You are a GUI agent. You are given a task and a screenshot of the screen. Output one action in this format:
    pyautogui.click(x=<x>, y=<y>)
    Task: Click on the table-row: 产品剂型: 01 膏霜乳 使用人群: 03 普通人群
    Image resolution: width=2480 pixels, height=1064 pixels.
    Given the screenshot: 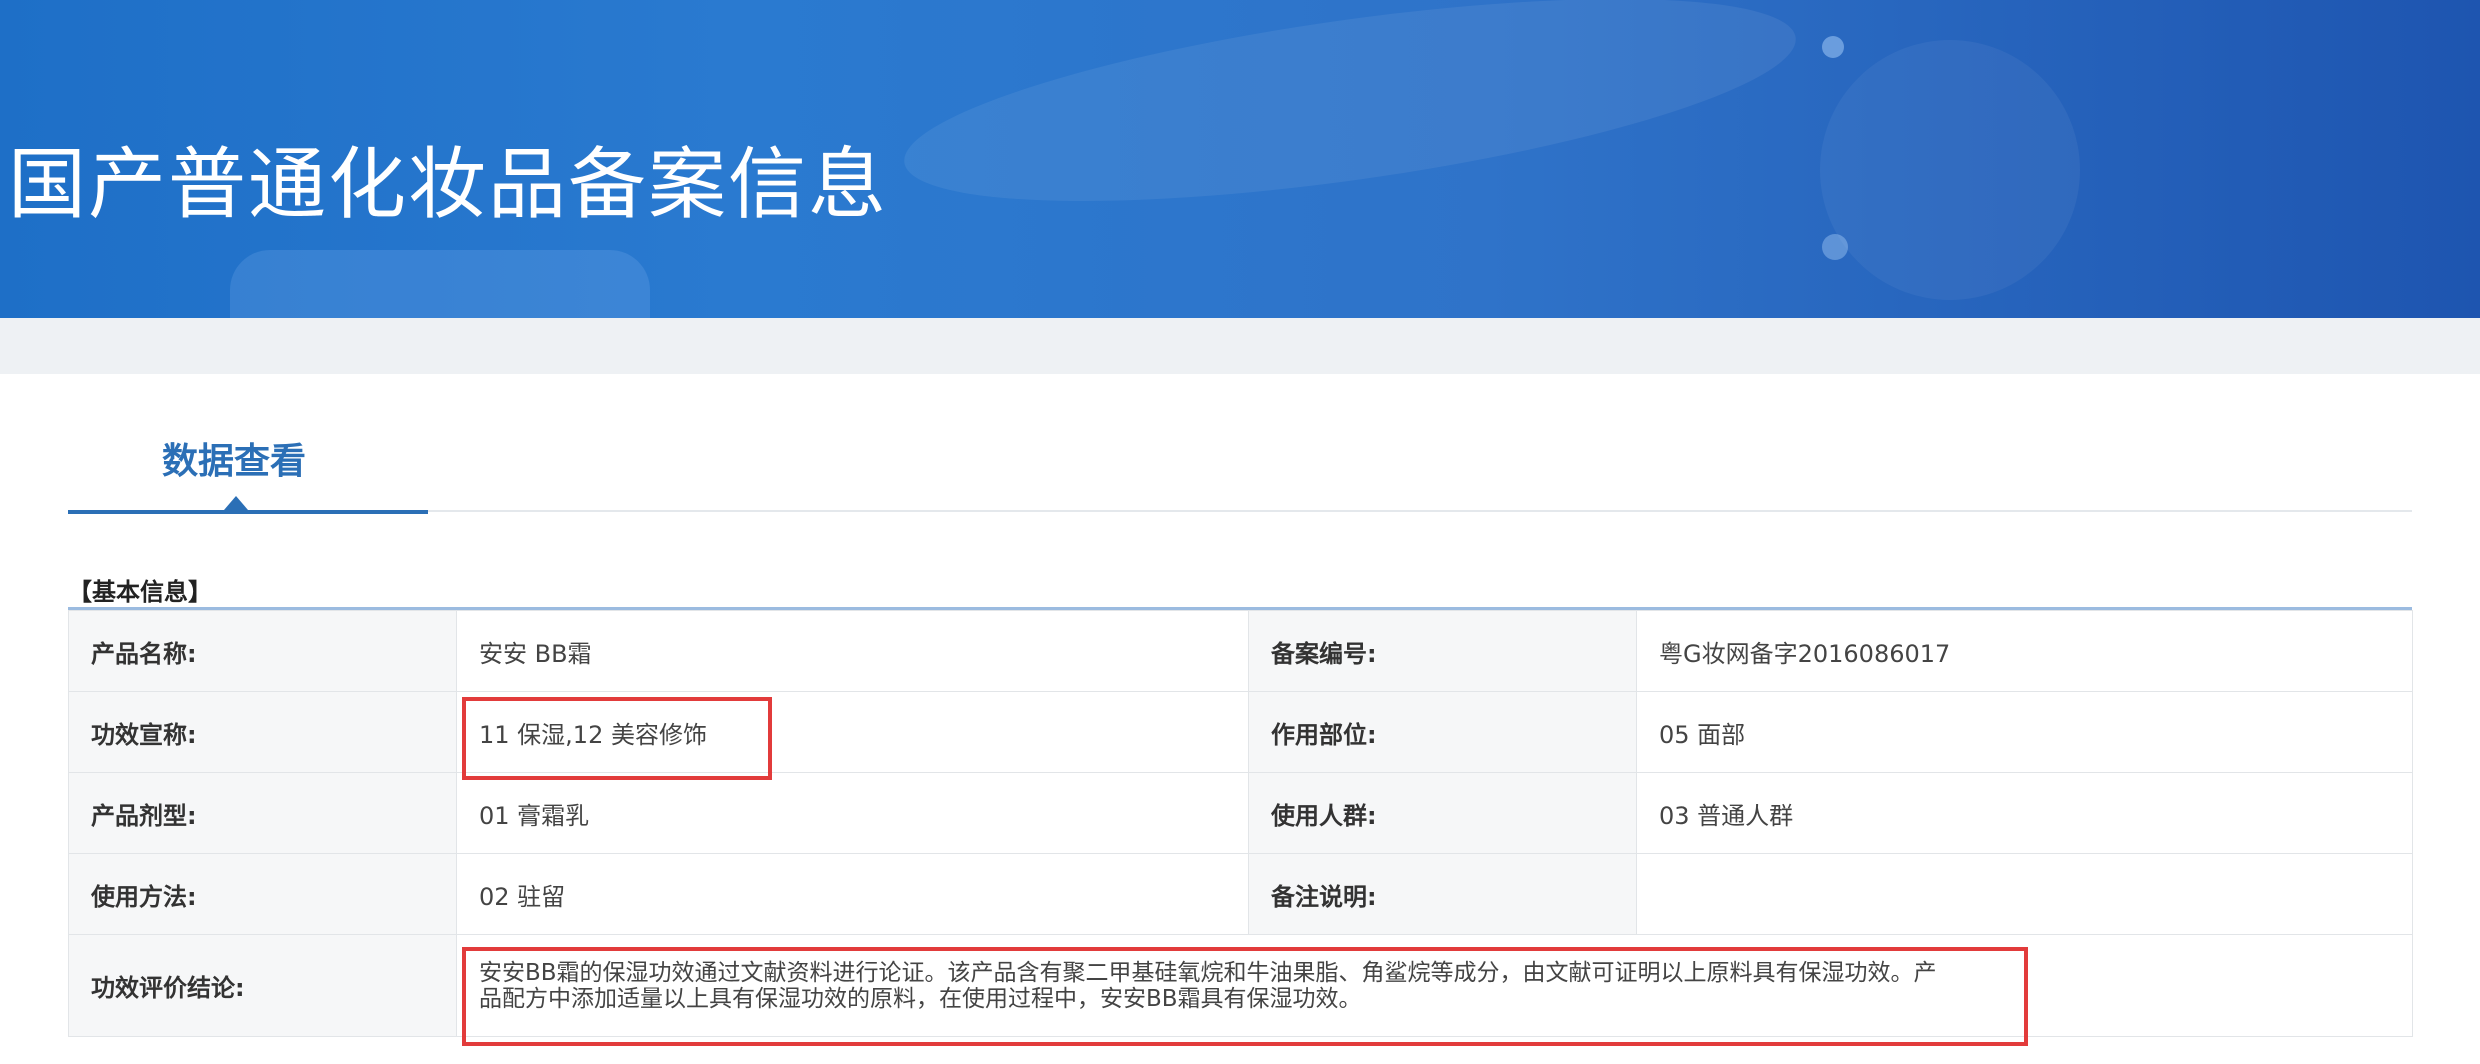 What is the action you would take?
    pyautogui.click(x=1240, y=813)
    